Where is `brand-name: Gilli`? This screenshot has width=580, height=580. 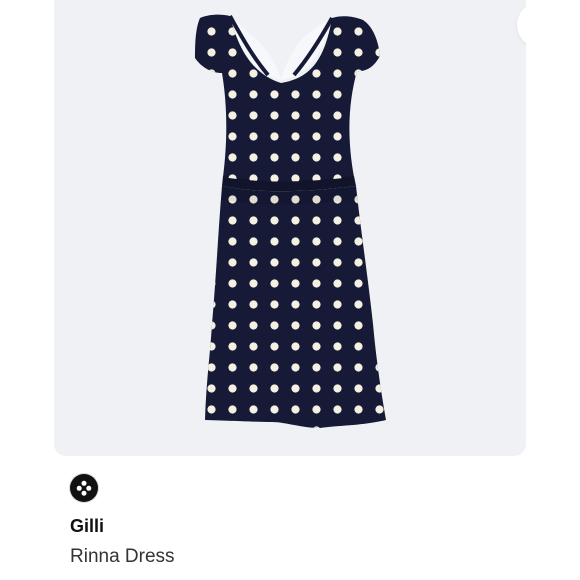 brand-name: Gilli is located at coordinates (87, 526).